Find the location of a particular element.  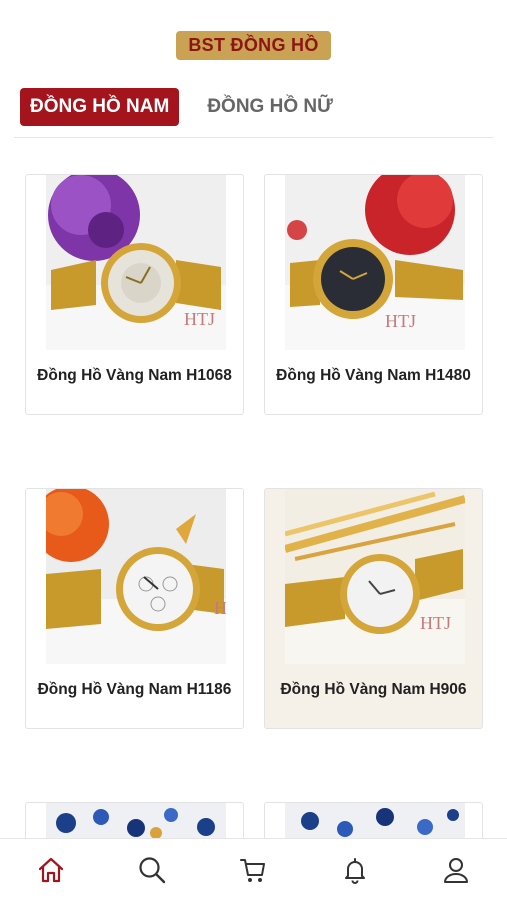

next-product-row is located at coordinates (254, 822).